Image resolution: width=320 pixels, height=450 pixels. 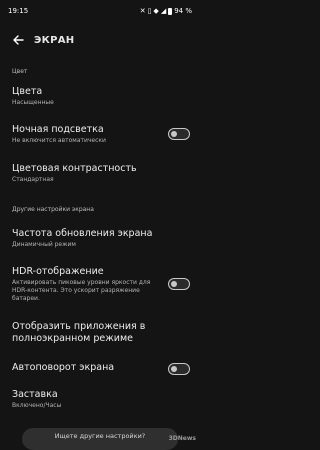 I want to click on setting-colors-subtitle: Насыщенные, so click(x=33, y=102).